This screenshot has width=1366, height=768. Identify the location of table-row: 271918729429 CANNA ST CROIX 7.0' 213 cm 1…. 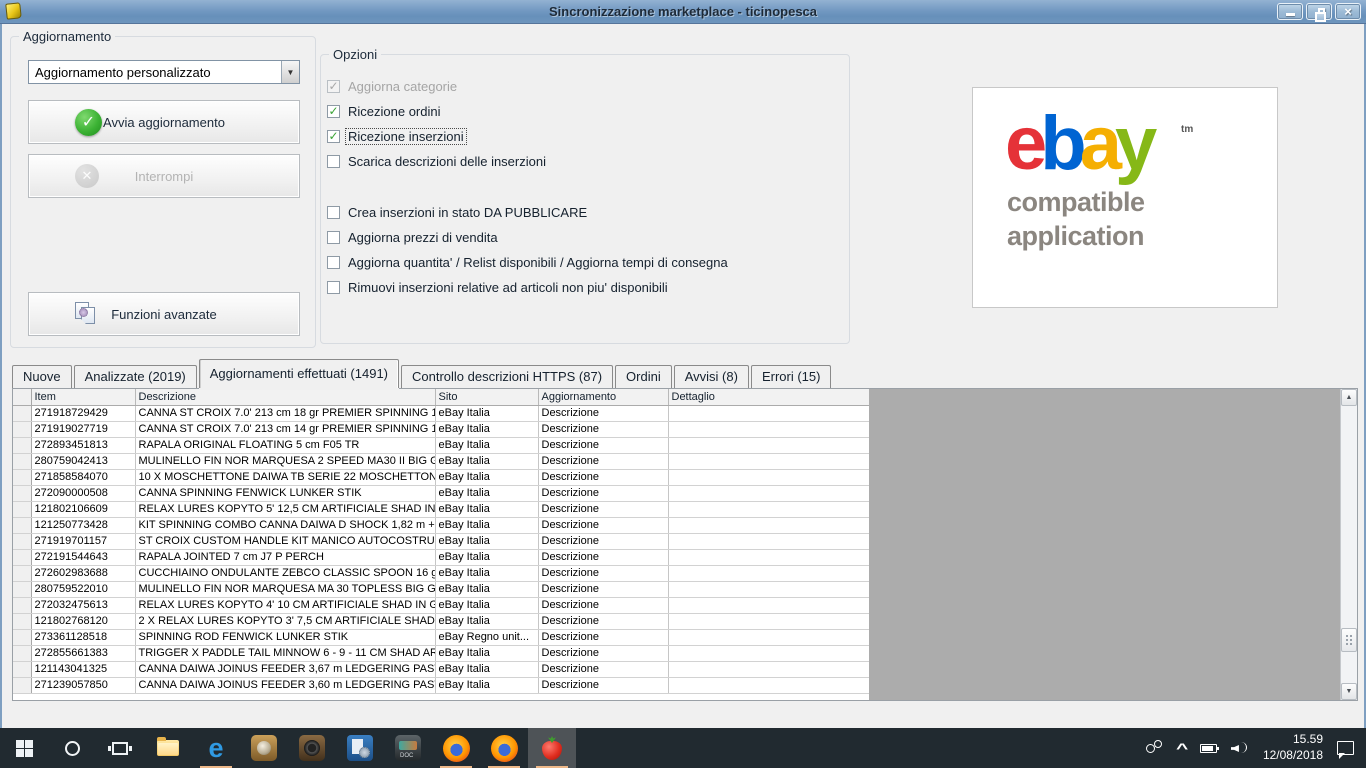
(441, 413).